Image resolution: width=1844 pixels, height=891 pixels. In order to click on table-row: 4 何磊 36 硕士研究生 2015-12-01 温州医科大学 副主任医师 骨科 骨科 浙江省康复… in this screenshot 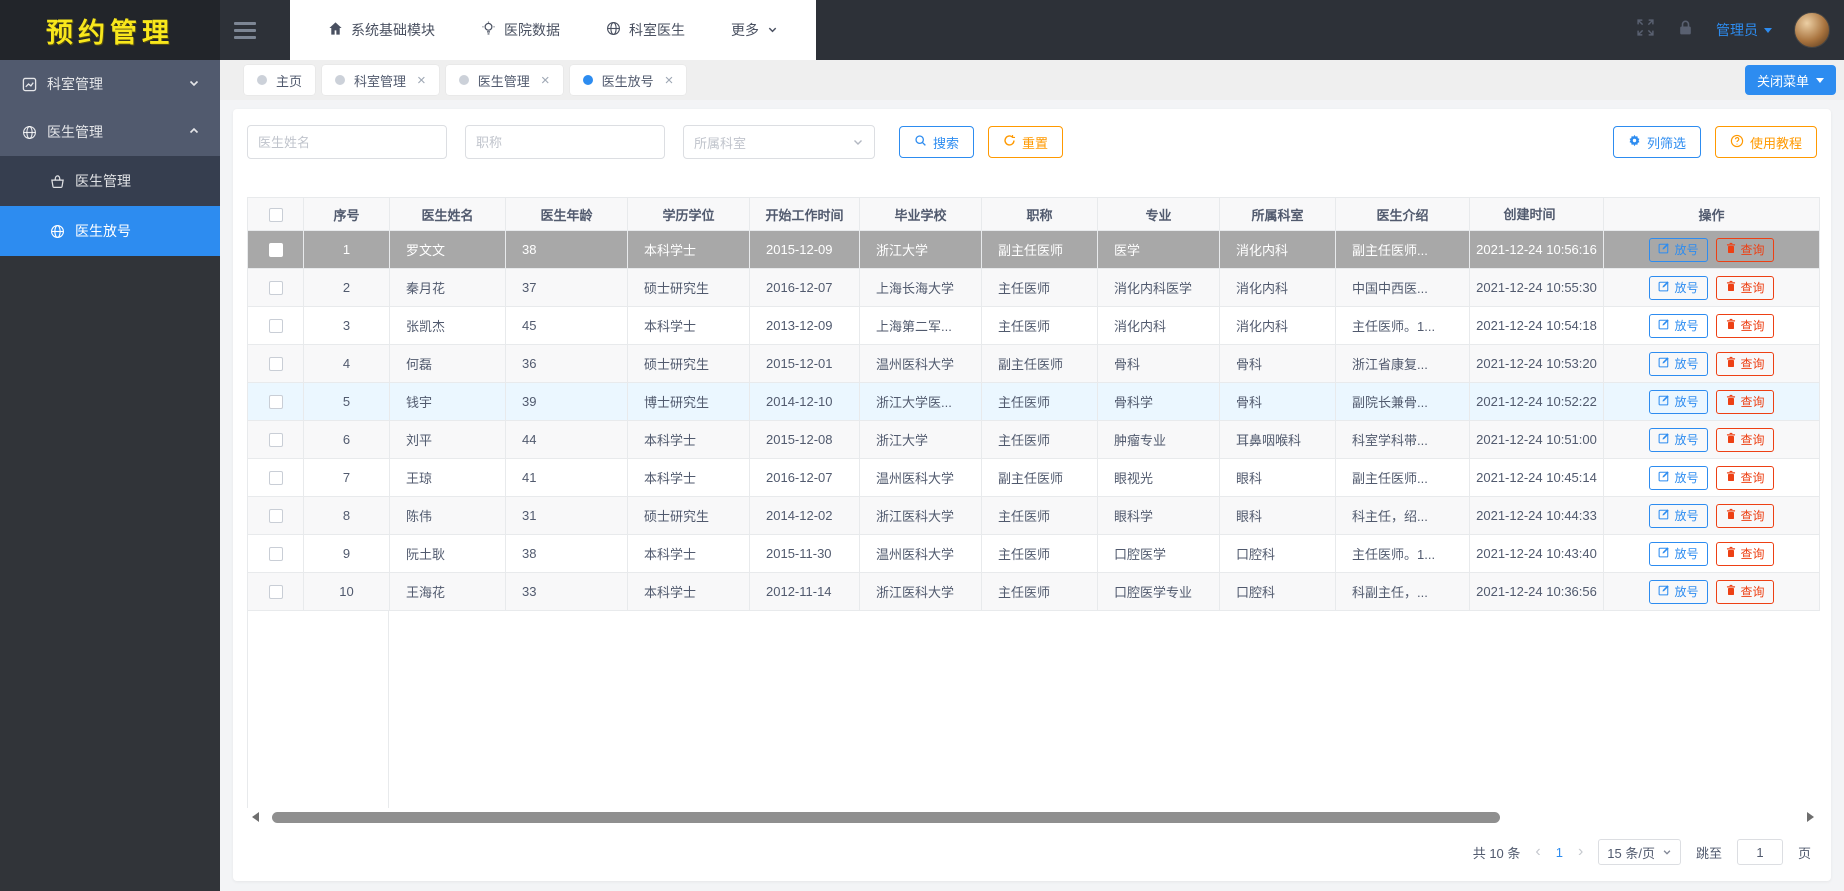, I will do `click(1033, 363)`.